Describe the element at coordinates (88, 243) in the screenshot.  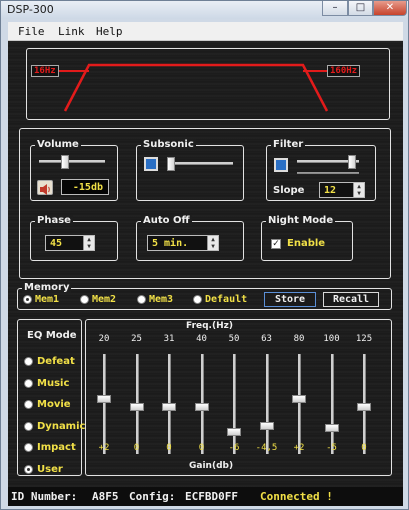
I see `phase-spin-arrows: ▲ ▼` at that location.